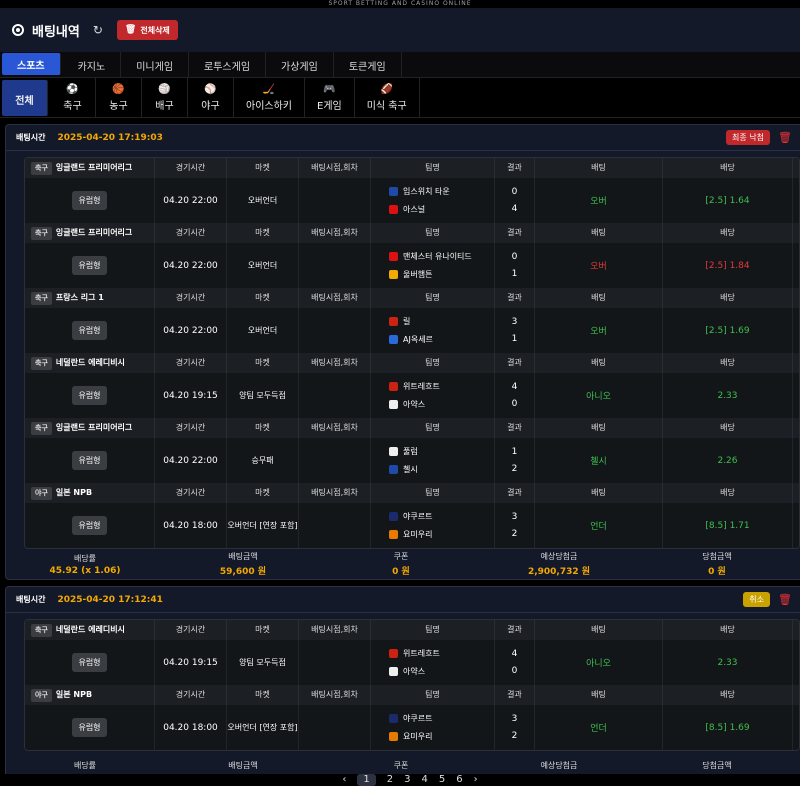  I want to click on tab-3: 미니게임, so click(155, 65).